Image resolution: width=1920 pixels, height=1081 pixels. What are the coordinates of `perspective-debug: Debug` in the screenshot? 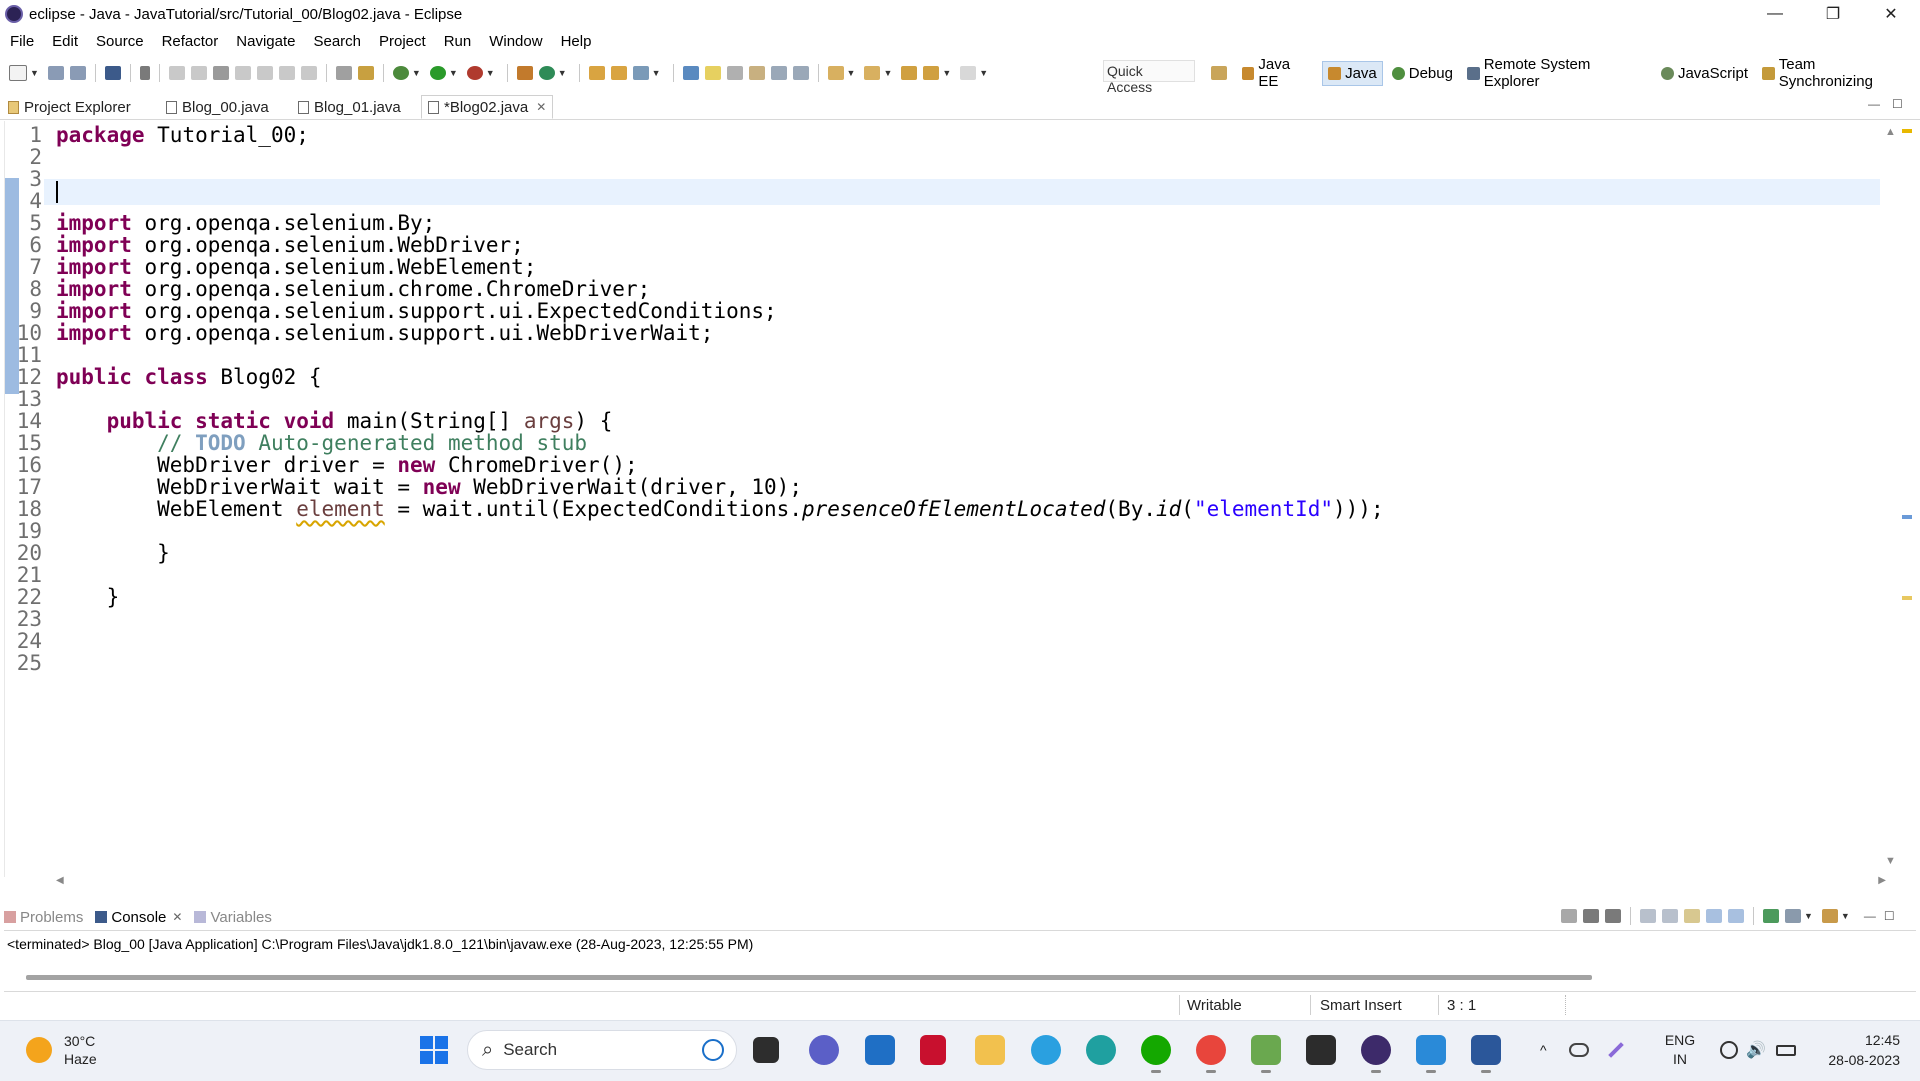 It's located at (1422, 73).